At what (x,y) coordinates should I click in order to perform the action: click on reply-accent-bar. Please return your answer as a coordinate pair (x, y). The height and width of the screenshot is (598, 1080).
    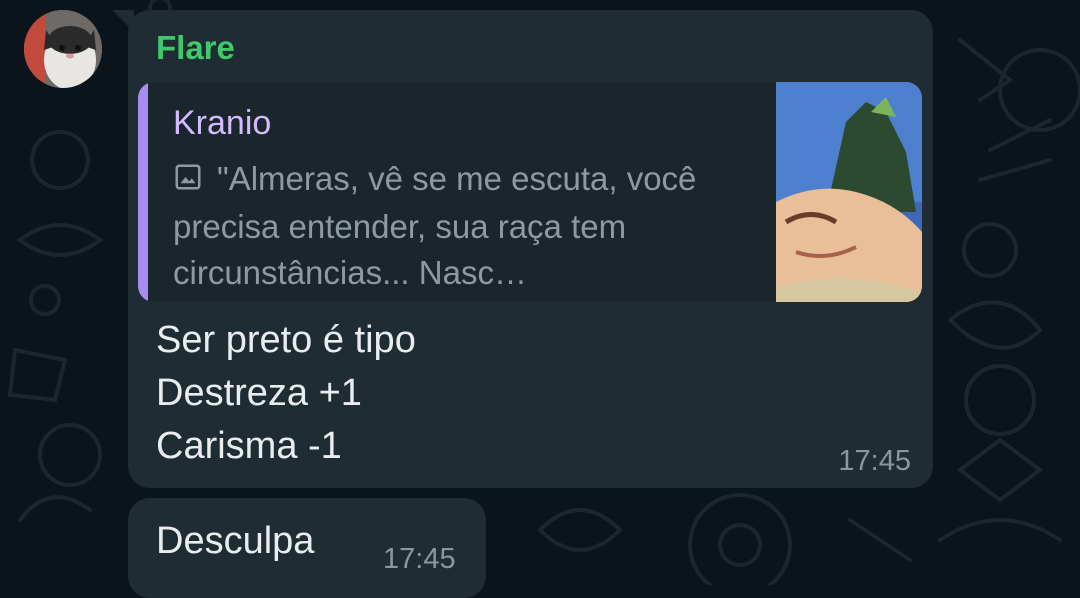
    Looking at the image, I should click on (143, 192).